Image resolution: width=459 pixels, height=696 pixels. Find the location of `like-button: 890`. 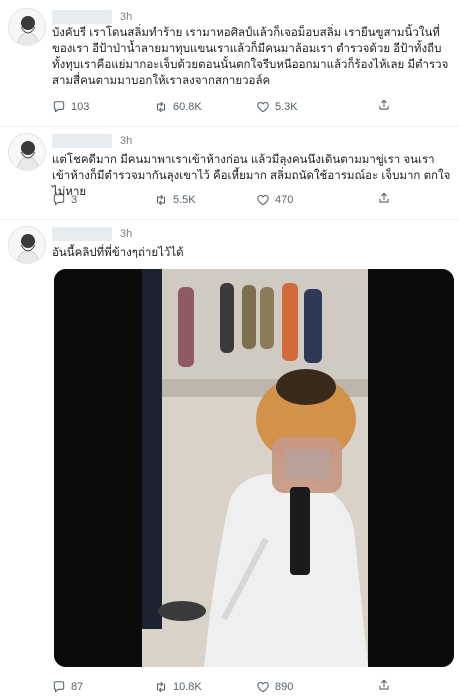

like-button: 890 is located at coordinates (274, 687).